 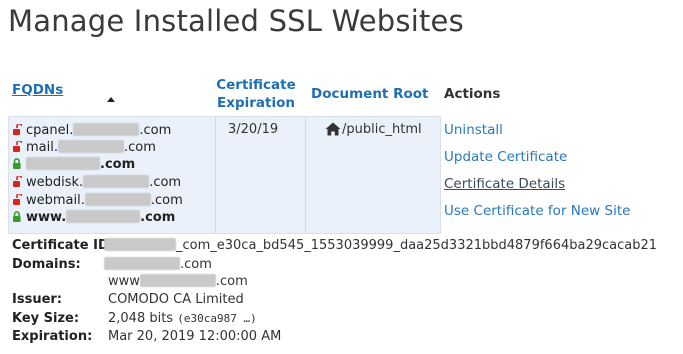 I want to click on fqdns-column-header: FQDNs, so click(x=37, y=90).